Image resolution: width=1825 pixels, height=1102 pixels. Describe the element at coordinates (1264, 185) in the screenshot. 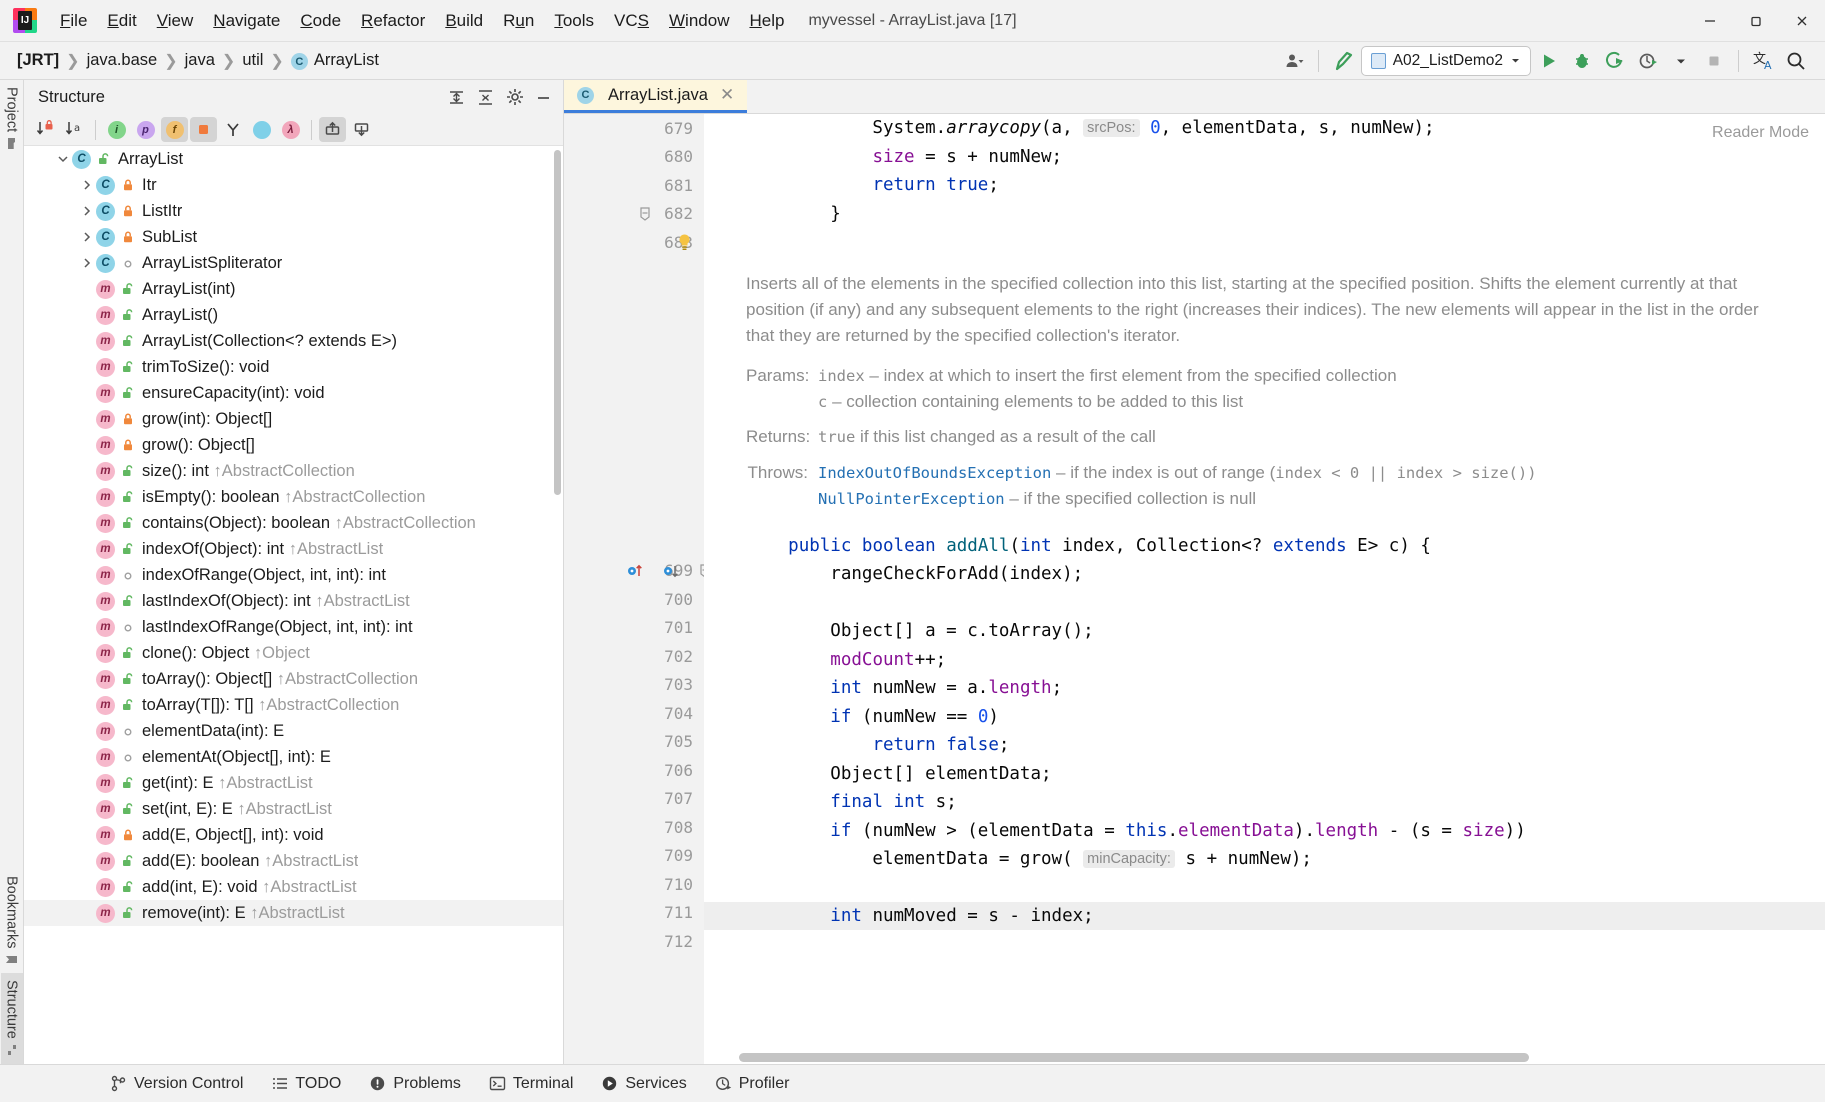

I see `code-line-681: return true;` at that location.